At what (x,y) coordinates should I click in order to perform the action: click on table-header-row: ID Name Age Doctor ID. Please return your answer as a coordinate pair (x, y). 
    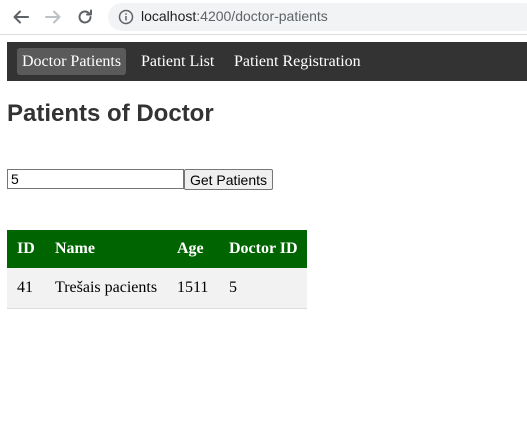
    Looking at the image, I should click on (157, 249).